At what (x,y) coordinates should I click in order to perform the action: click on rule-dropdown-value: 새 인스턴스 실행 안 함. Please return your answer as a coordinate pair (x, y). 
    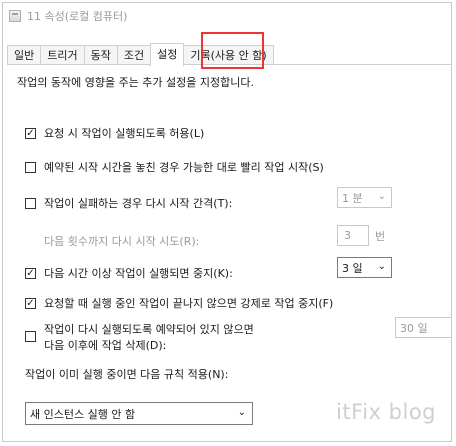
    Looking at the image, I should click on (83, 414).